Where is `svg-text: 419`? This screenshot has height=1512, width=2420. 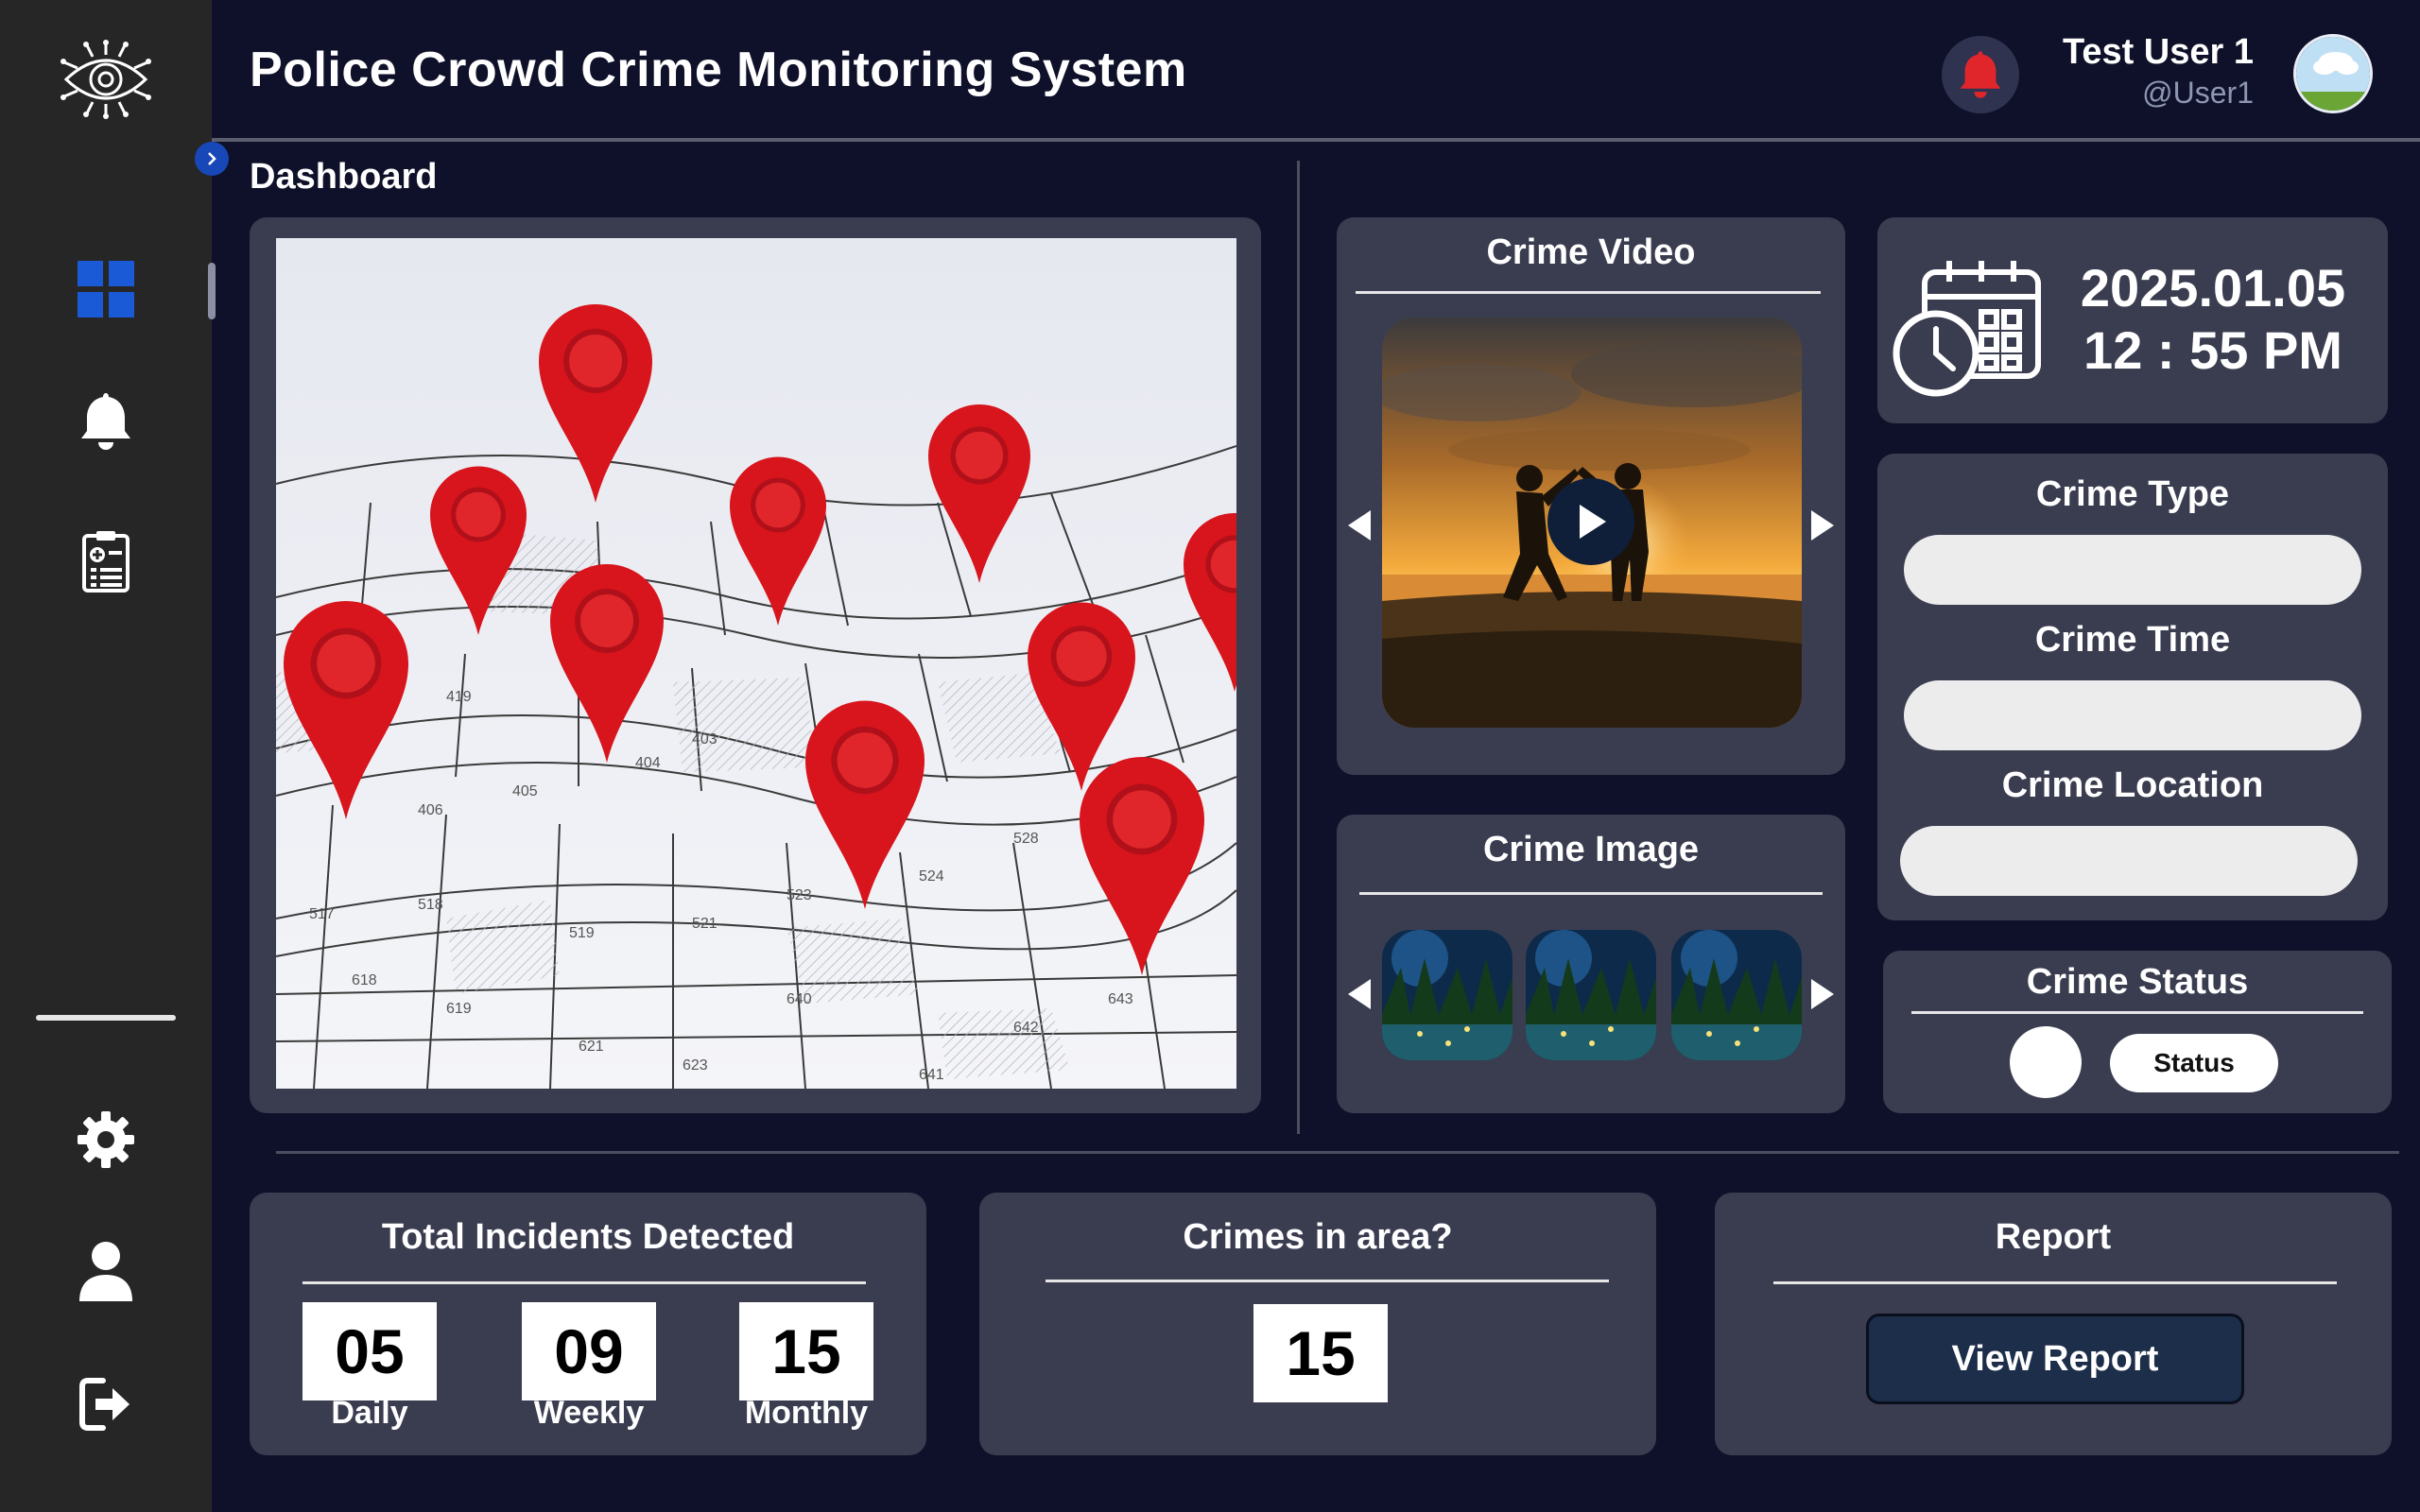 svg-text: 419 is located at coordinates (459, 697).